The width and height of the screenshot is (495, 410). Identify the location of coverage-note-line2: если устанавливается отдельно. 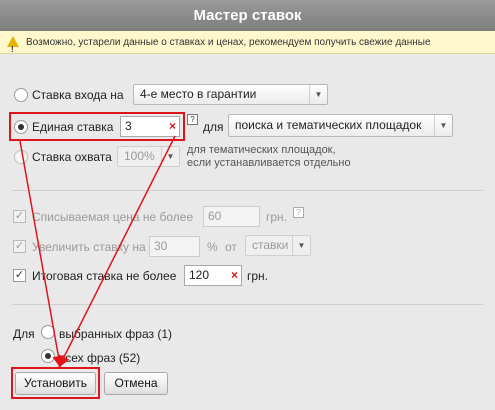
(269, 163).